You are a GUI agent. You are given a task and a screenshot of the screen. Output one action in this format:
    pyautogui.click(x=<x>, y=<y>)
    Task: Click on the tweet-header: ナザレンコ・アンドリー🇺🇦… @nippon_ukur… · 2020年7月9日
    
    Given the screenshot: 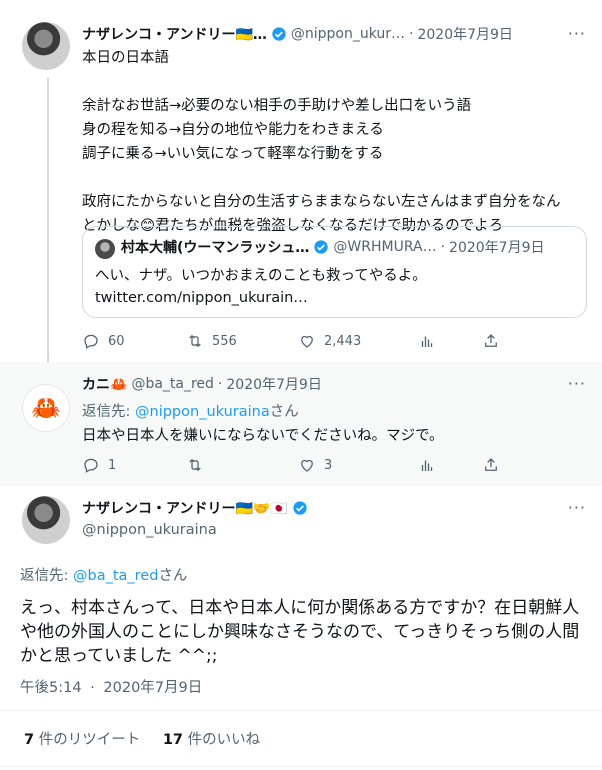 What is the action you would take?
    pyautogui.click(x=297, y=34)
    